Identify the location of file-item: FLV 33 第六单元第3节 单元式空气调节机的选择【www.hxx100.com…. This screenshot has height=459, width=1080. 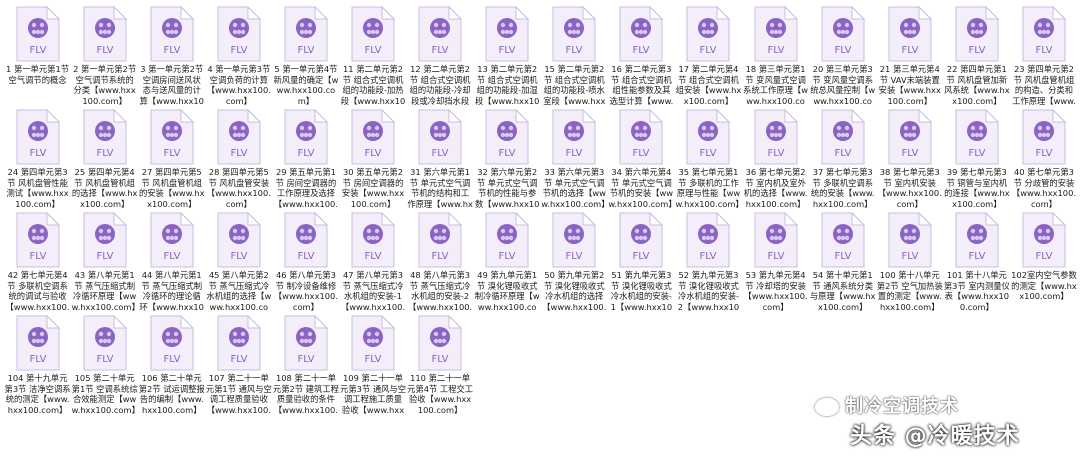
(574, 158).